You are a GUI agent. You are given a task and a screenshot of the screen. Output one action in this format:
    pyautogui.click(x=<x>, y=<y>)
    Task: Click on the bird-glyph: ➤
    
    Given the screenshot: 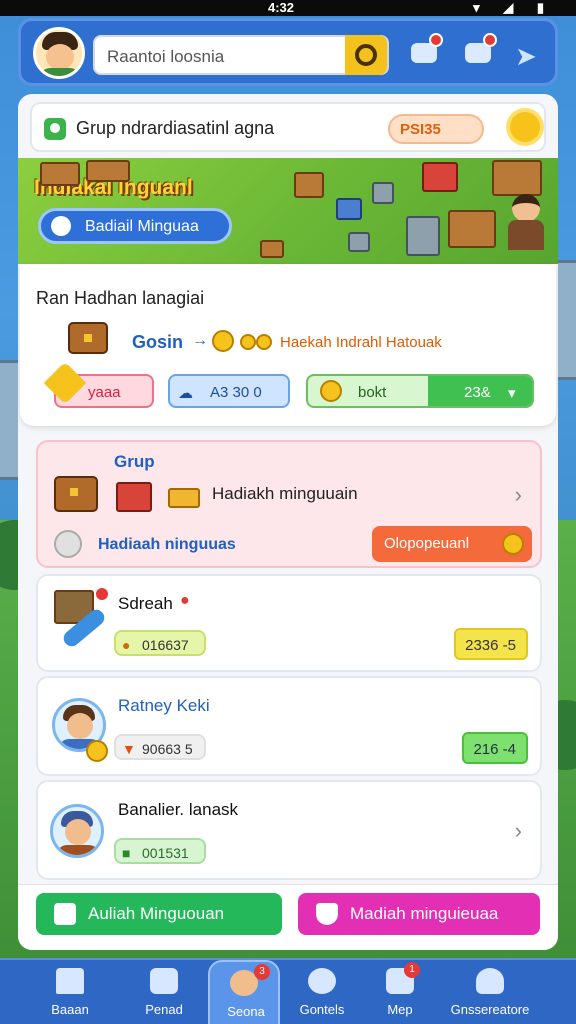 What is the action you would take?
    pyautogui.click(x=526, y=56)
    